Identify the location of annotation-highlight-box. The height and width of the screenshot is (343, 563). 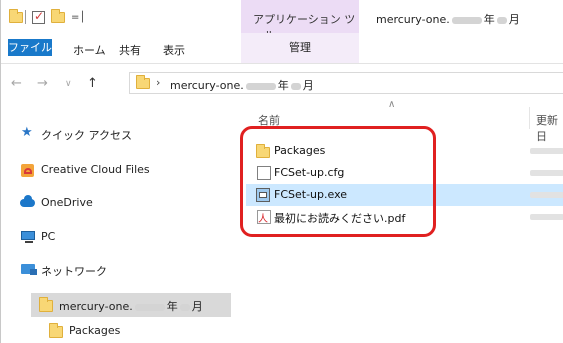
(338, 181).